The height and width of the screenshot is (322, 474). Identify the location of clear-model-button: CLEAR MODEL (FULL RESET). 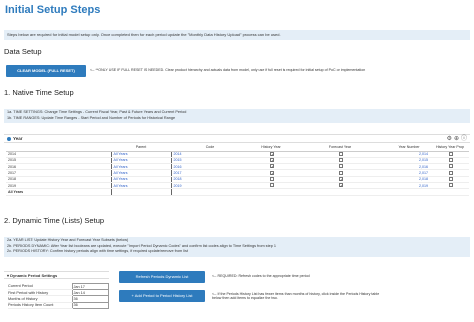
(46, 71).